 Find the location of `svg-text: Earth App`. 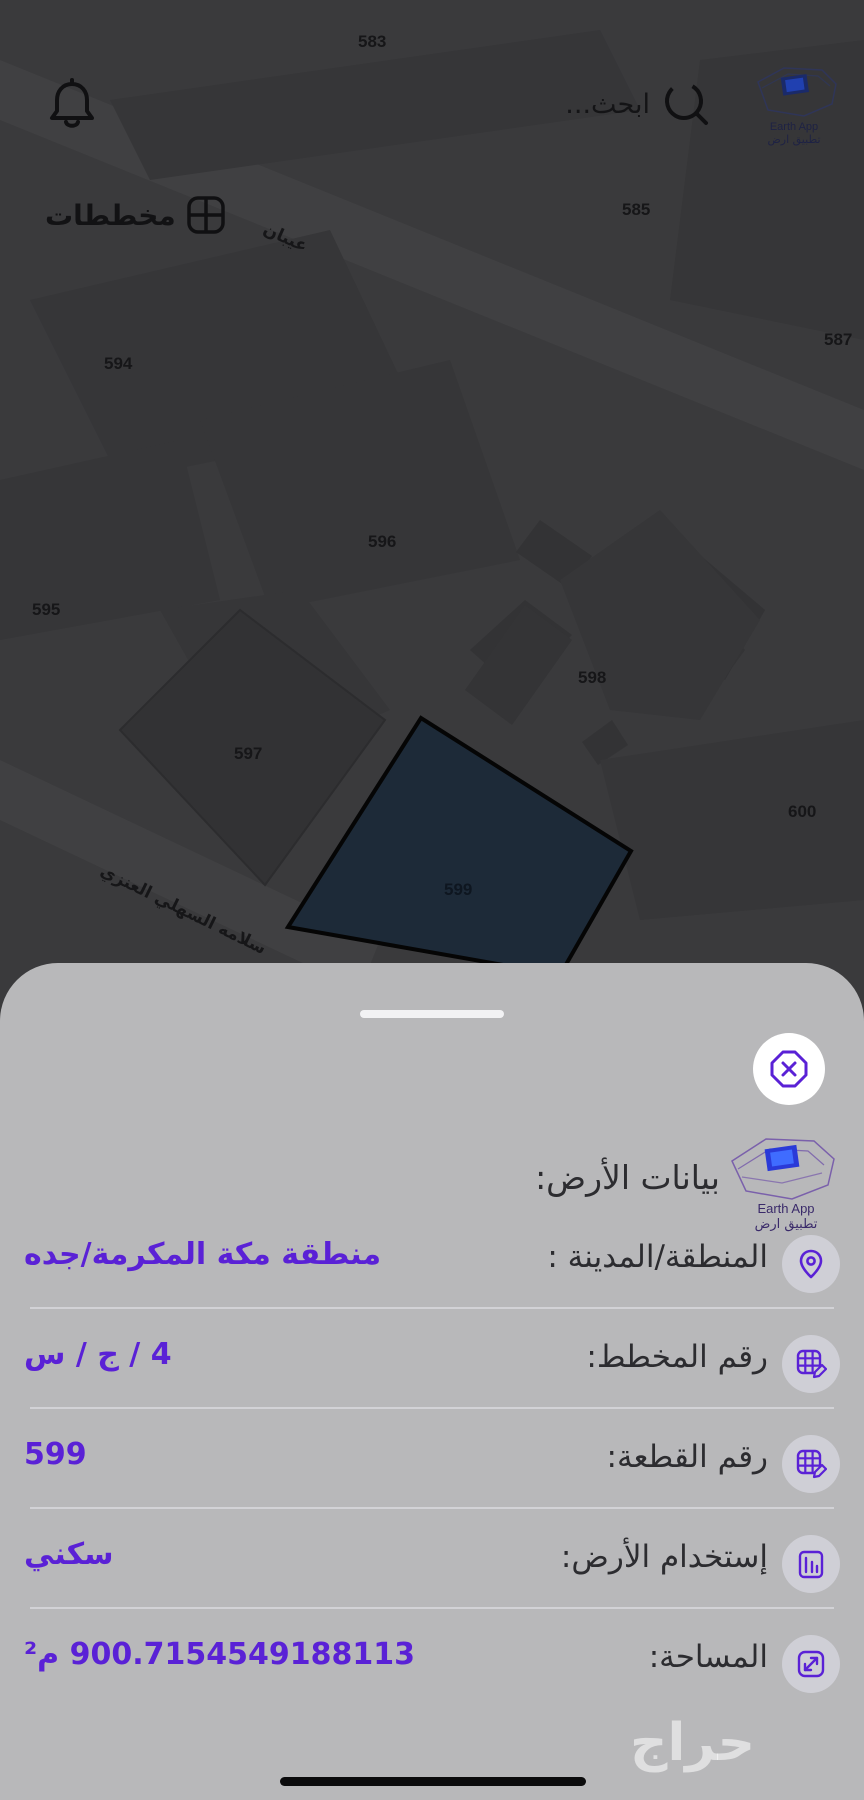

svg-text: Earth App is located at coordinates (794, 127).